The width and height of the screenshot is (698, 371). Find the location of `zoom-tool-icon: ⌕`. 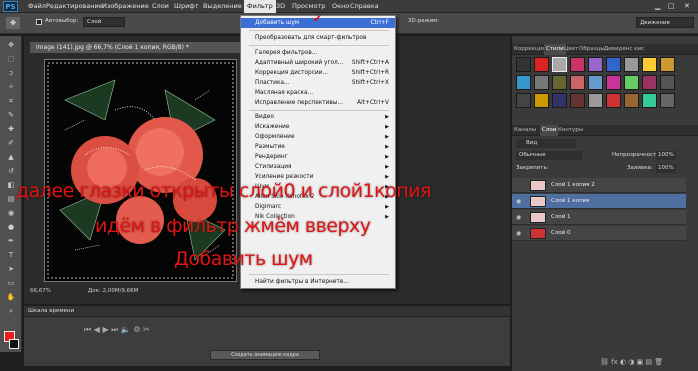

zoom-tool-icon: ⌕ is located at coordinates (11, 311).